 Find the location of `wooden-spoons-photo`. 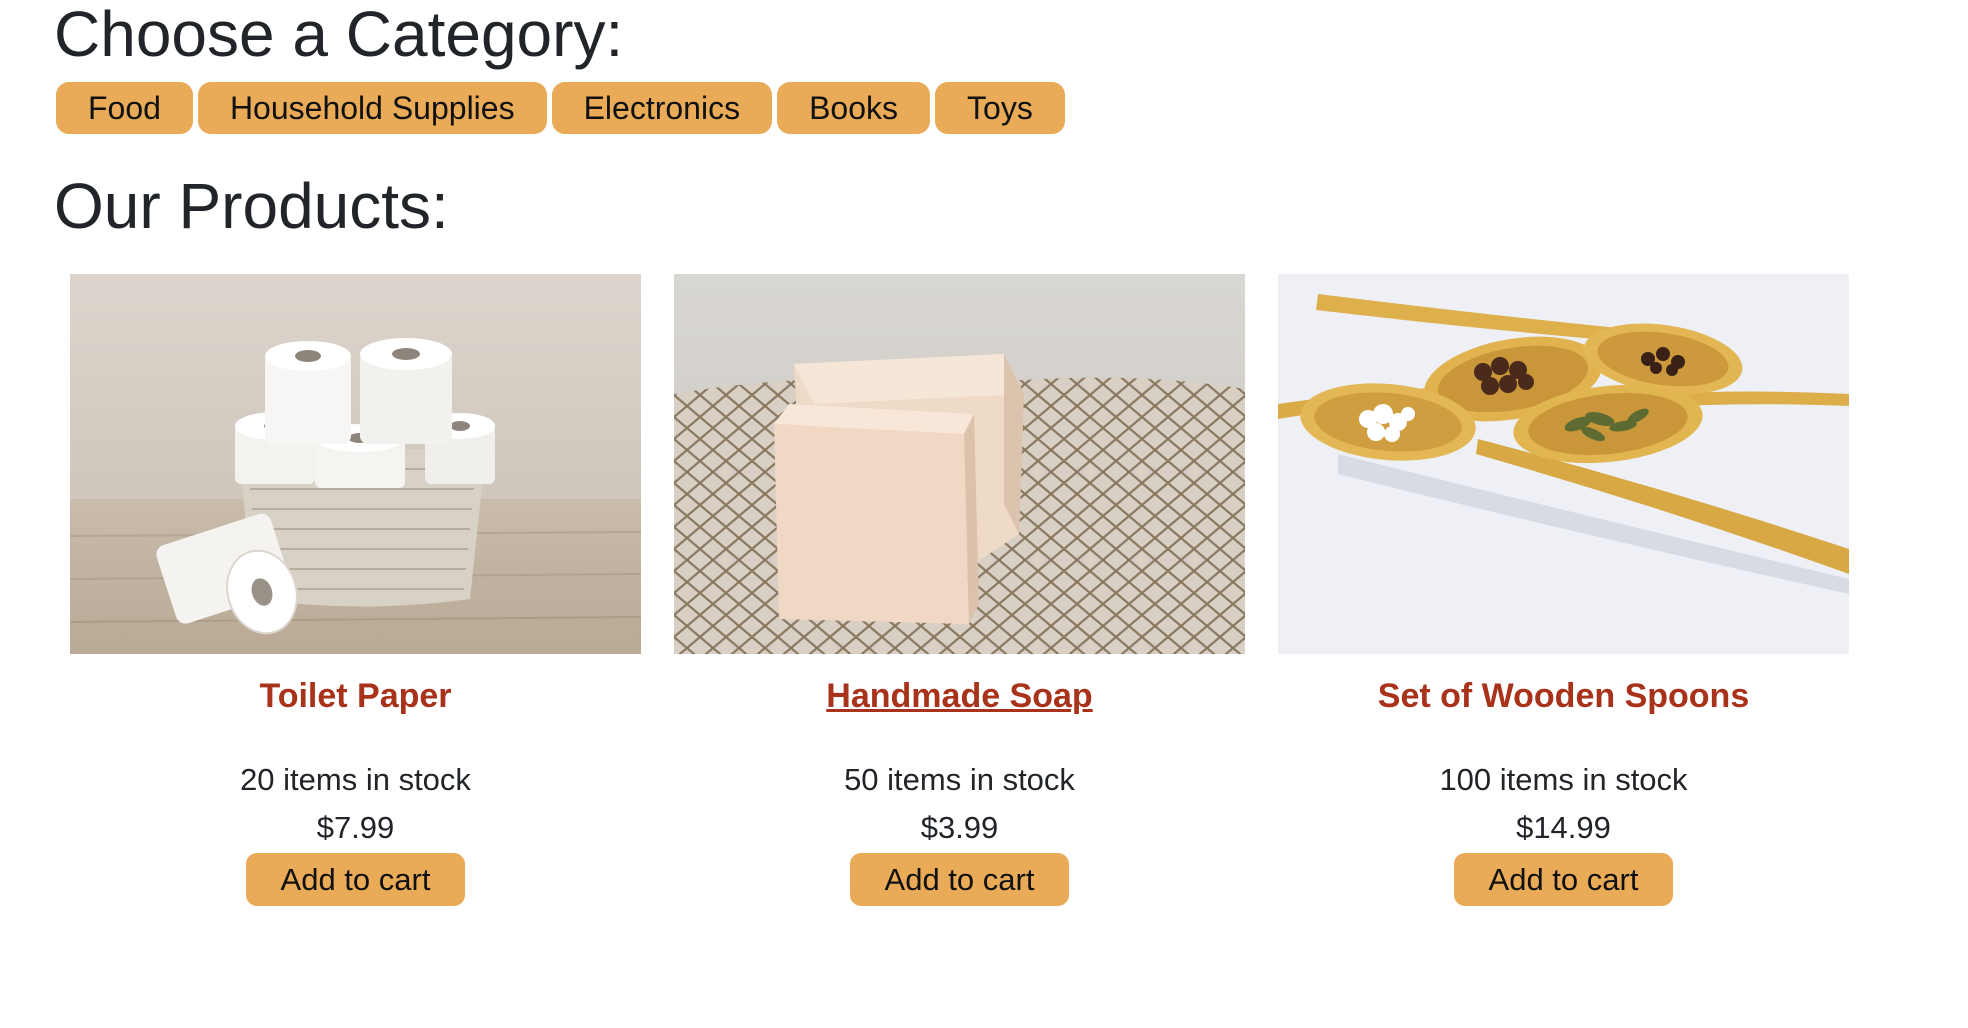

wooden-spoons-photo is located at coordinates (1563, 464).